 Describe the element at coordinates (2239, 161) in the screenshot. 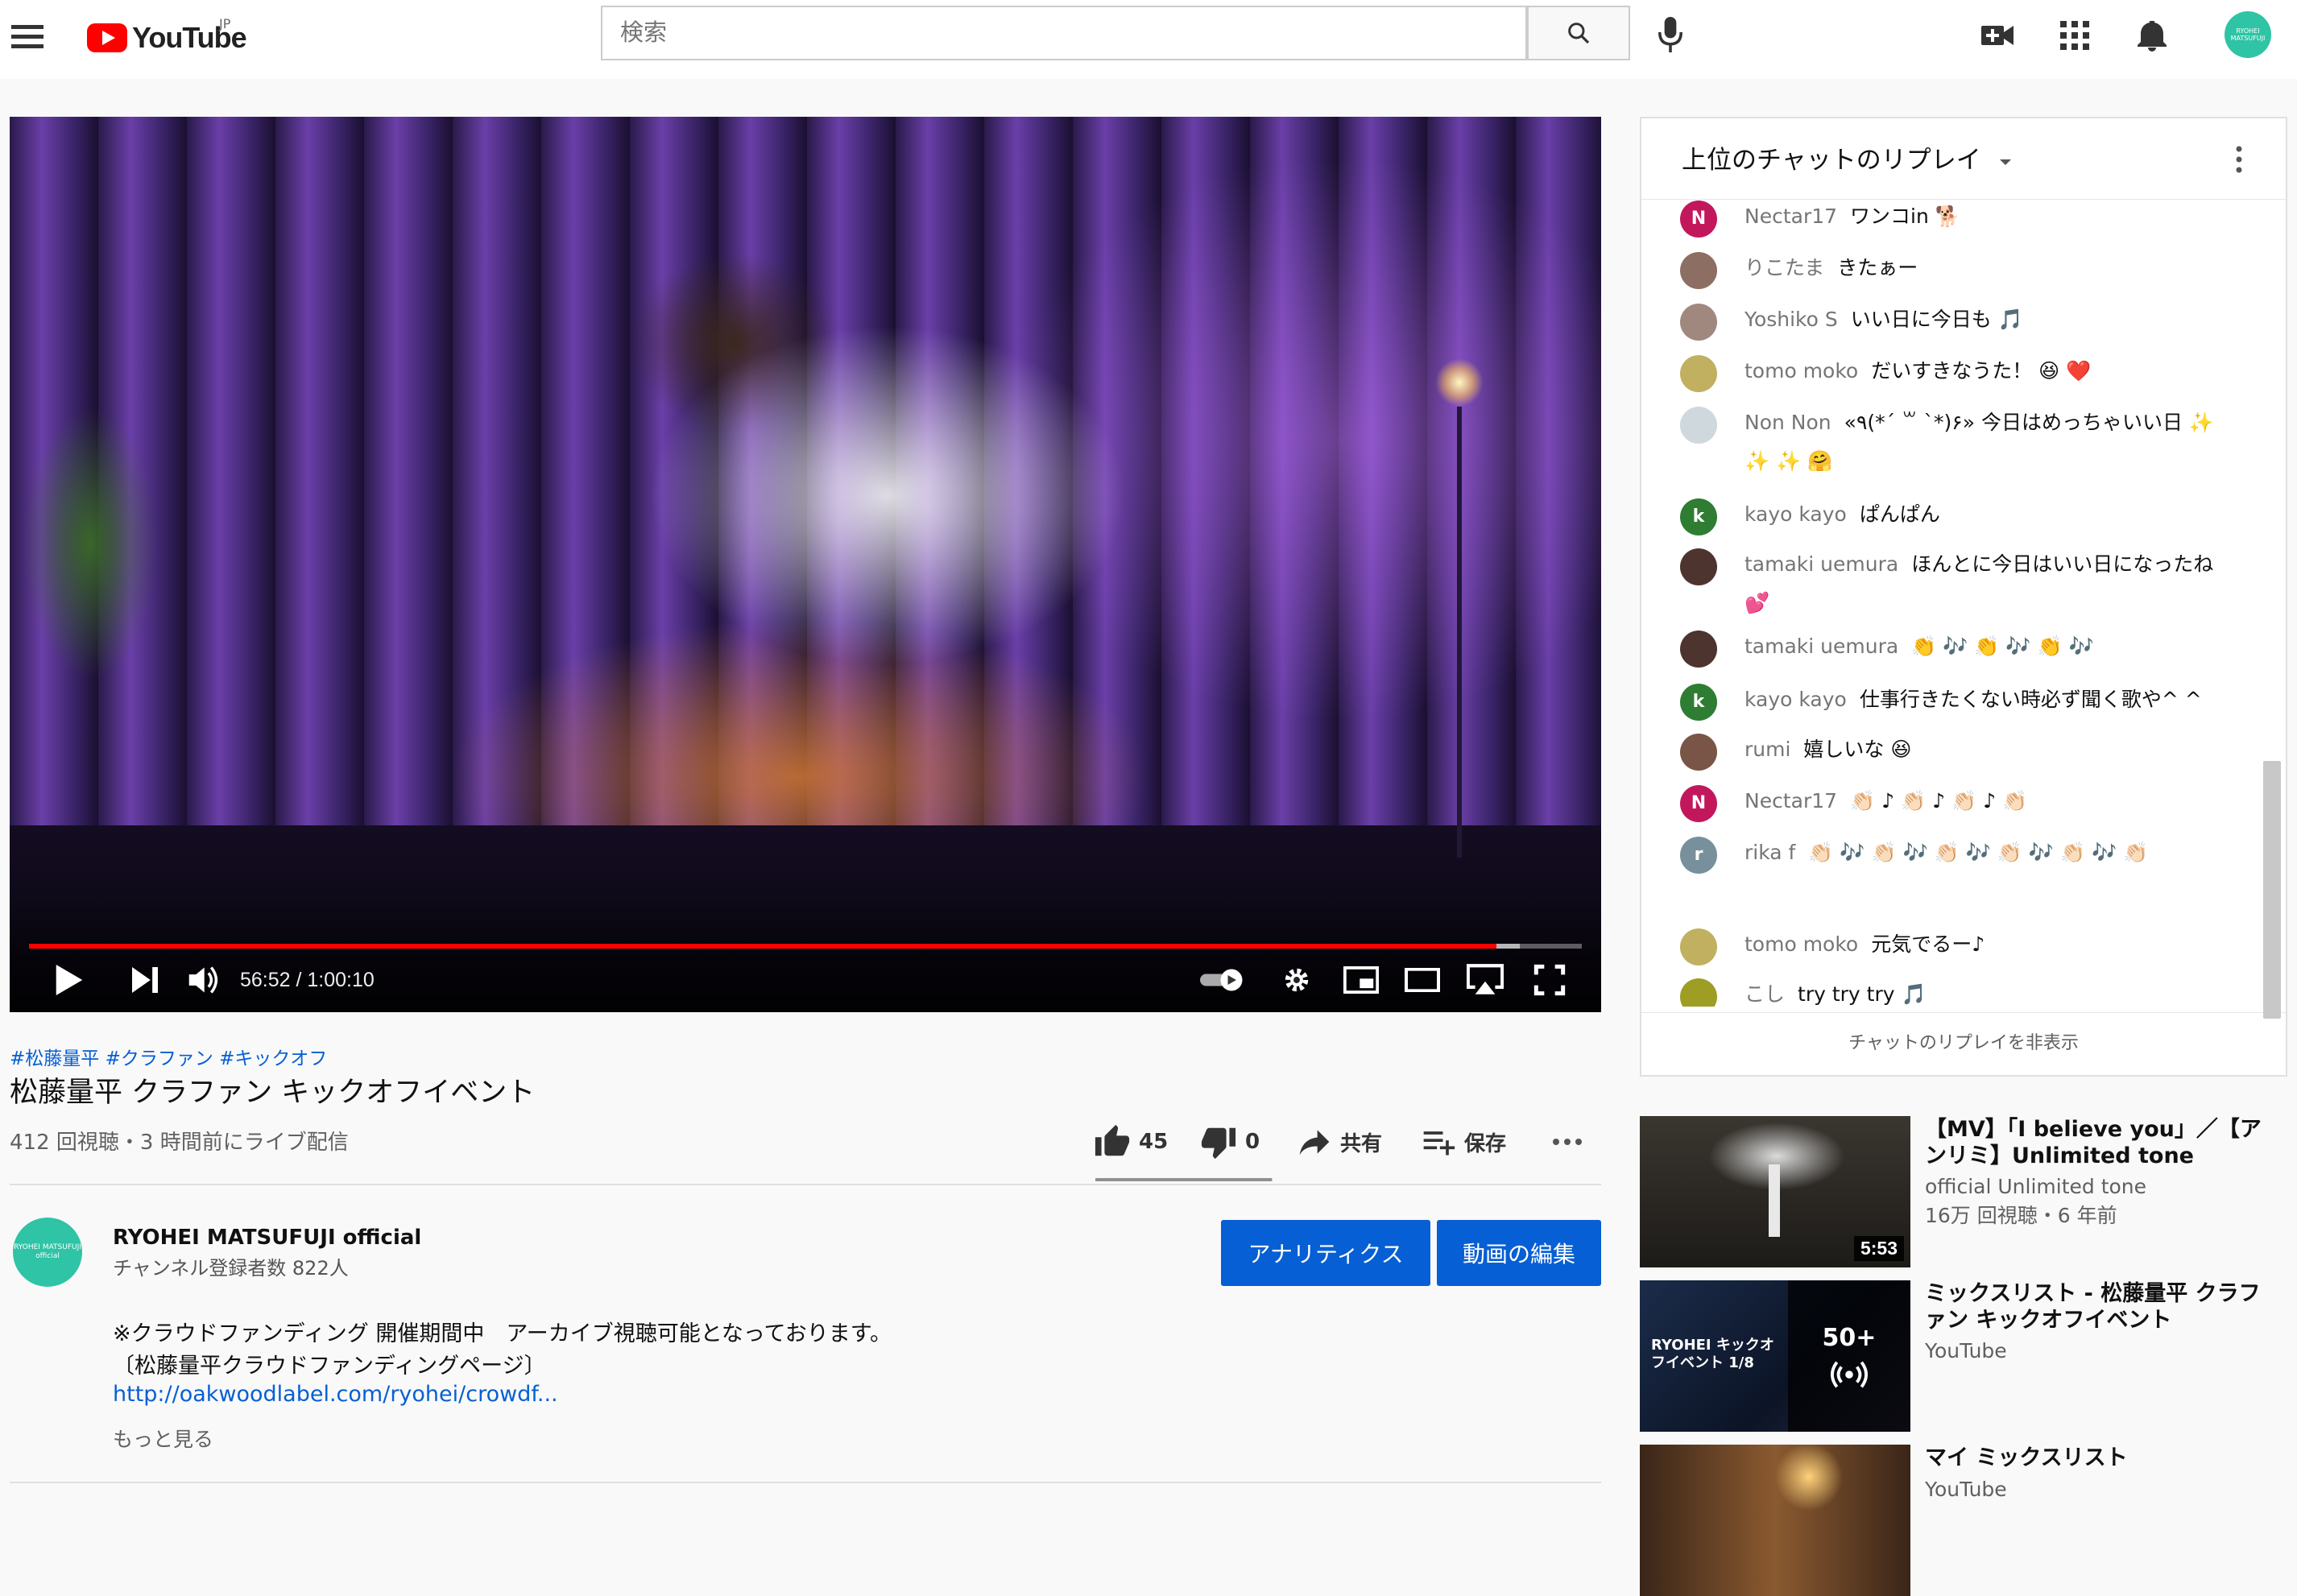

I see `chat-menu-button` at that location.